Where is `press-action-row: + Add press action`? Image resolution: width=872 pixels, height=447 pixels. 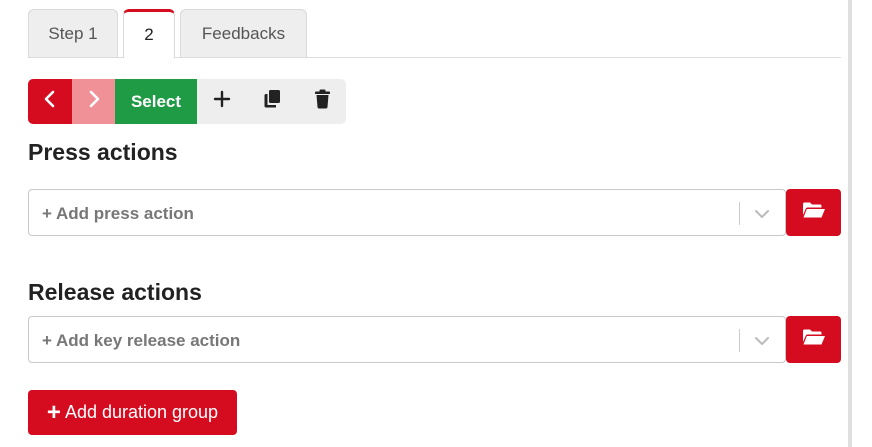 press-action-row: + Add press action is located at coordinates (434, 213).